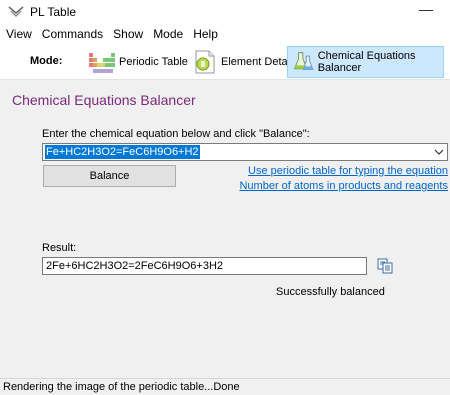 Image resolution: width=450 pixels, height=395 pixels. I want to click on title-bar: PL Table —, so click(225, 12).